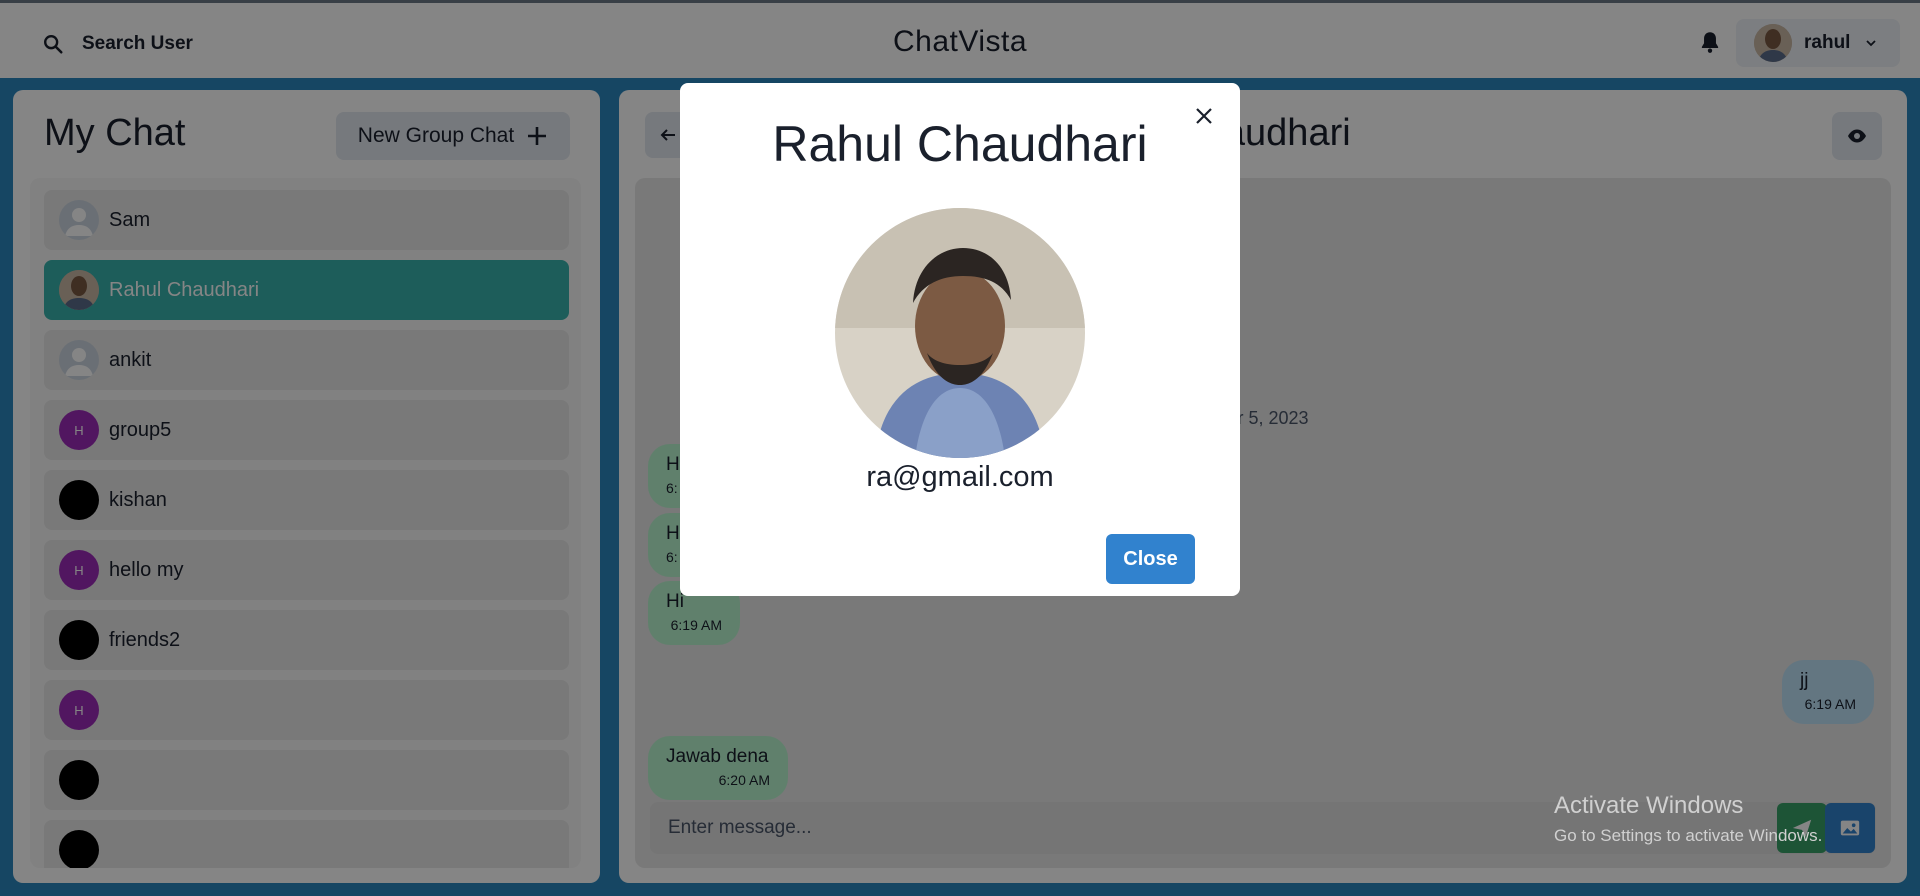 Image resolution: width=1920 pixels, height=896 pixels. What do you see at coordinates (960, 477) in the screenshot?
I see `profile-email: ra@gmail.com` at bounding box center [960, 477].